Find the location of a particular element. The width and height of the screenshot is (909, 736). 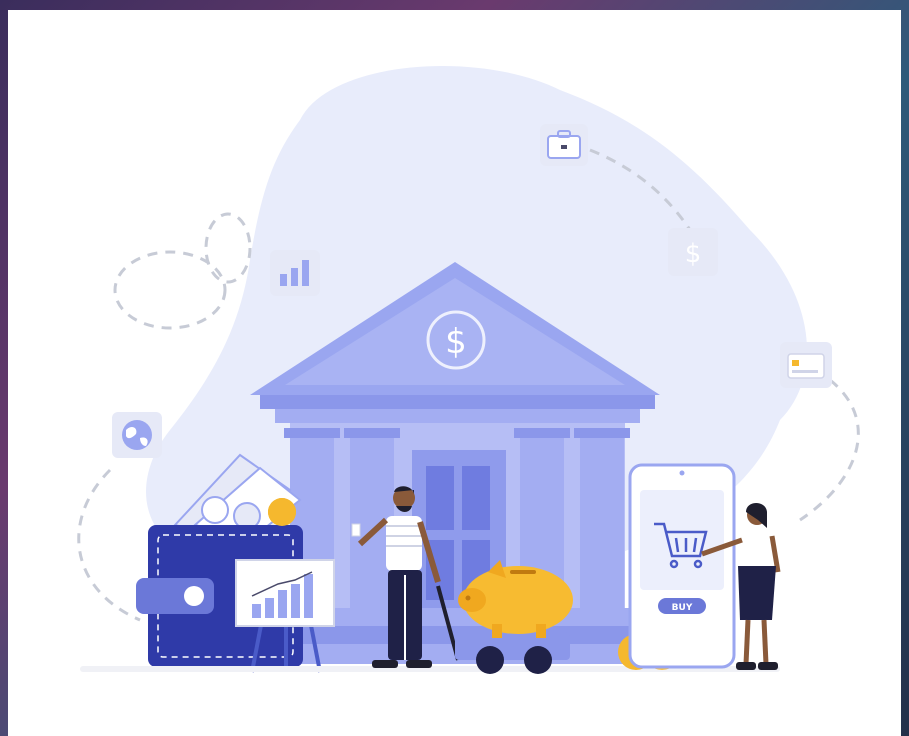

wallet-coin is located at coordinates (282, 512).